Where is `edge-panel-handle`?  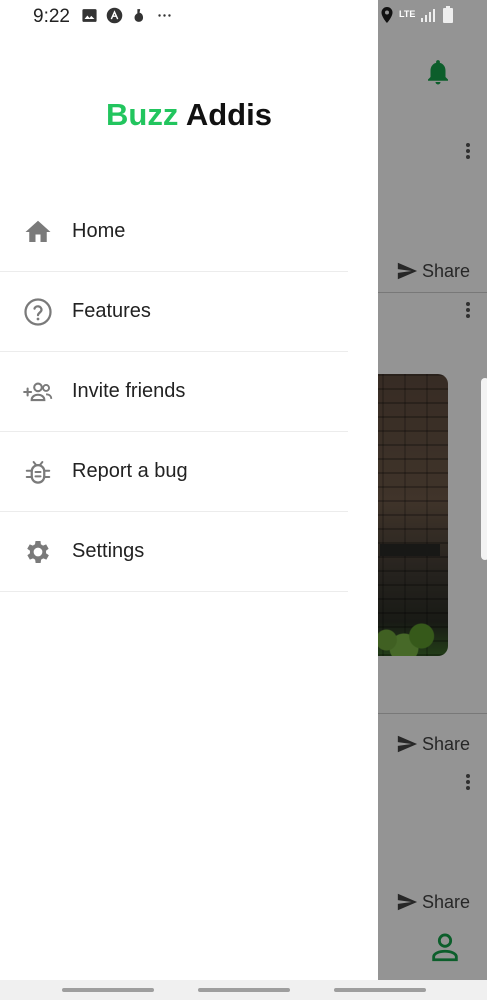 edge-panel-handle is located at coordinates (484, 469).